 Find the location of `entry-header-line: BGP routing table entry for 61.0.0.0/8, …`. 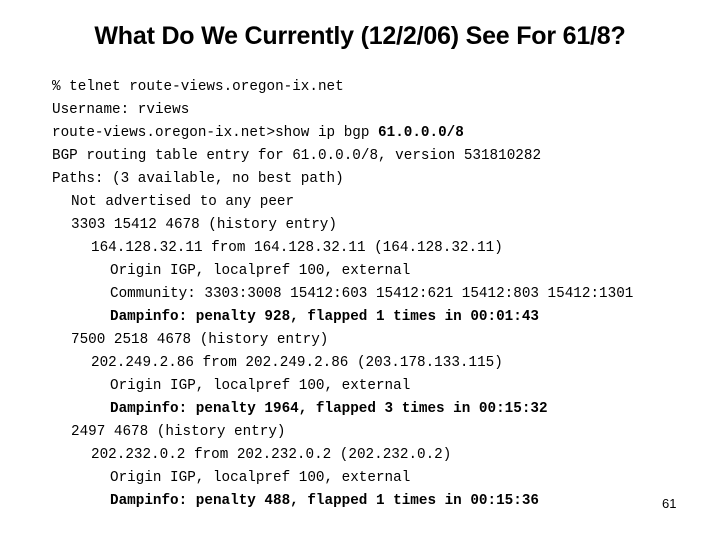

entry-header-line: BGP routing table entry for 61.0.0.0/8, … is located at coordinates (297, 156).